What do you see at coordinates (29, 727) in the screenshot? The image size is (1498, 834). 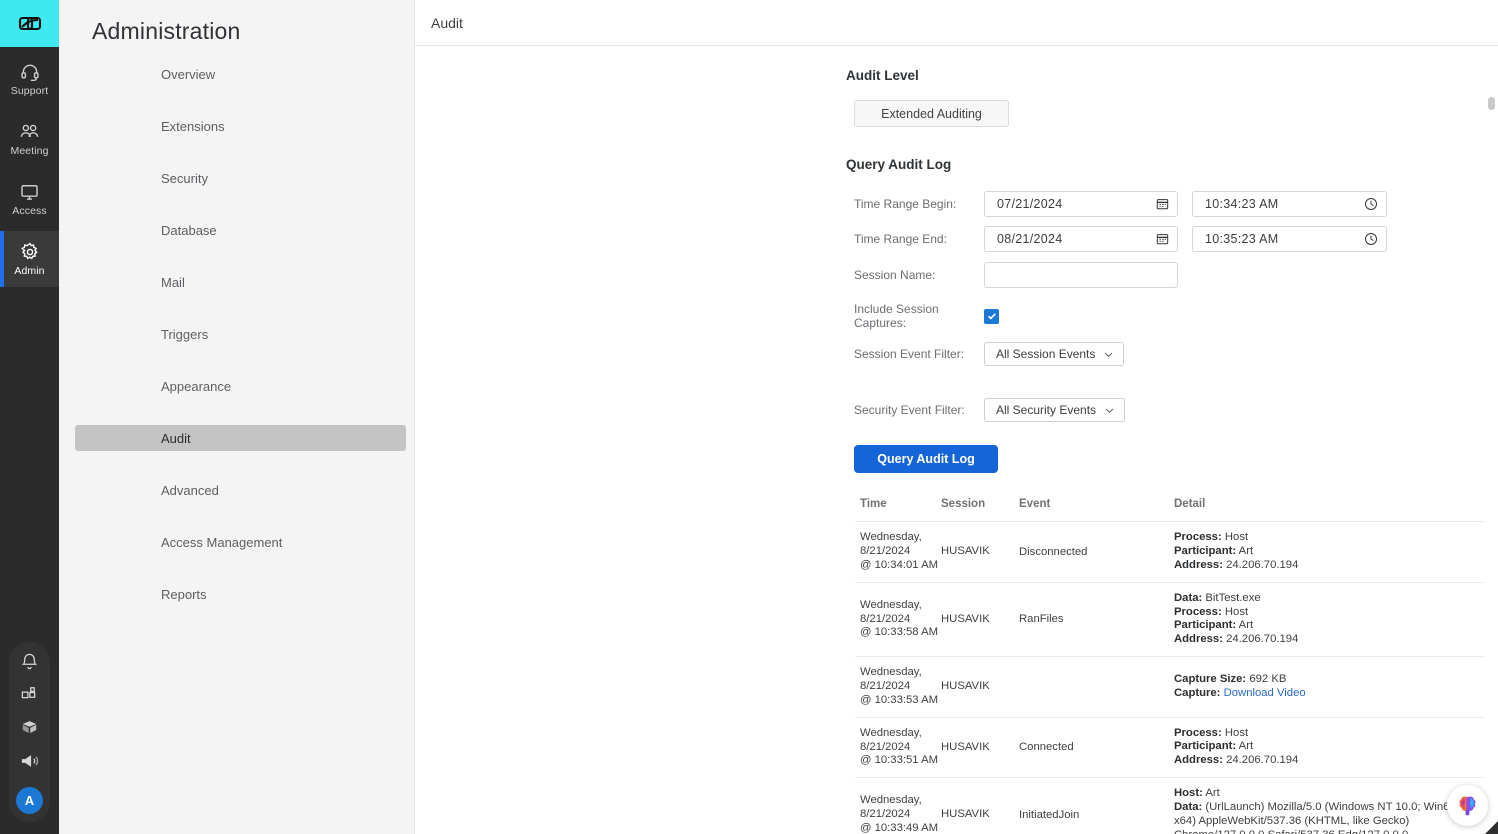 I see `cube-icon` at bounding box center [29, 727].